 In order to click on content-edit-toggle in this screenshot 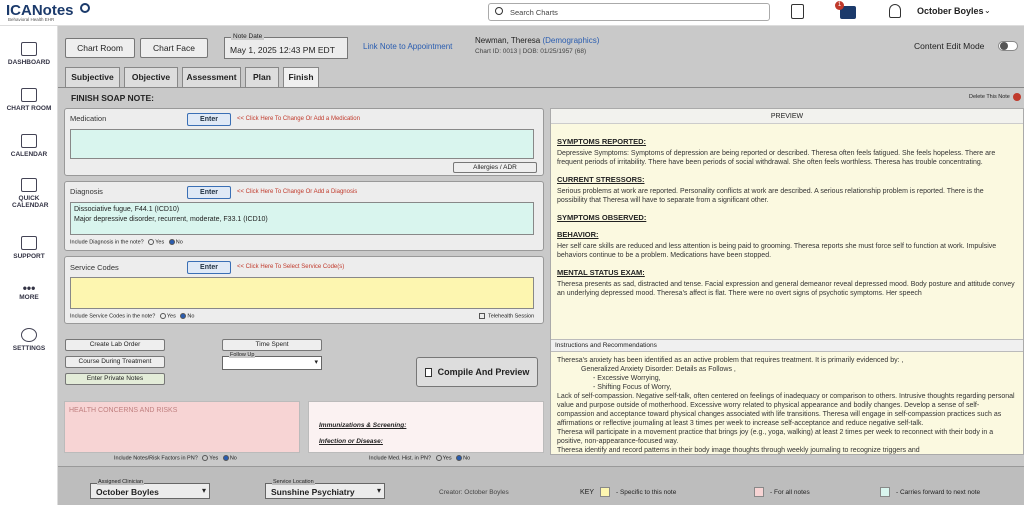, I will do `click(1008, 46)`.